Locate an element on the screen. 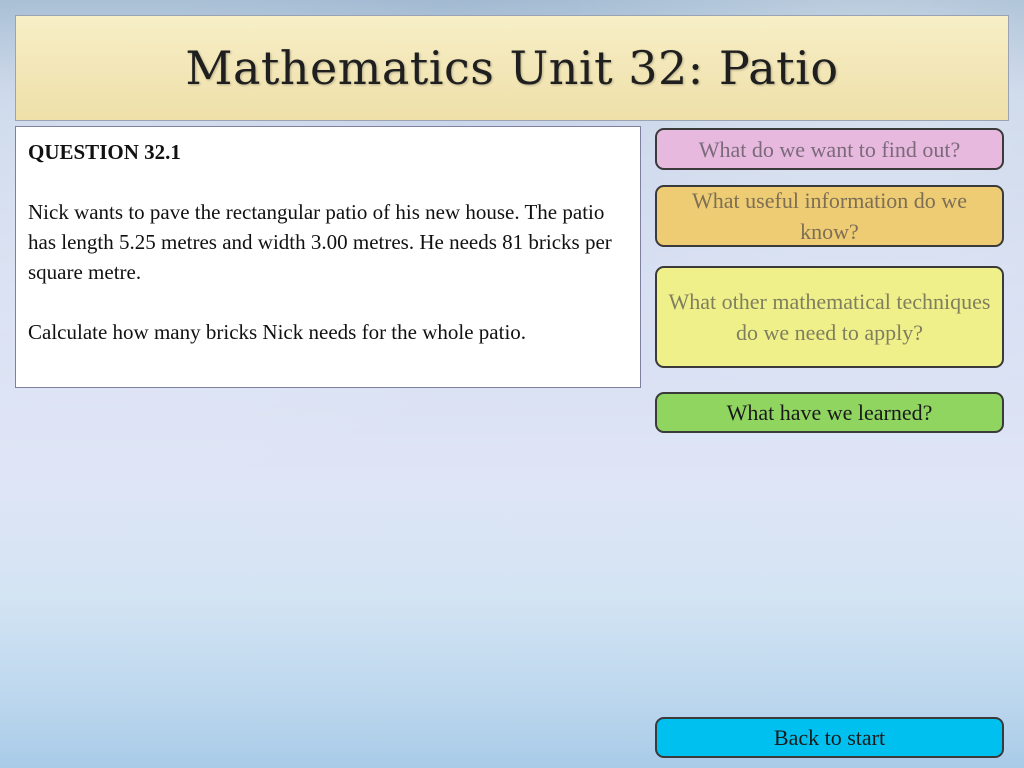 The height and width of the screenshot is (768, 1024). useful-information-button: What useful information do we know? is located at coordinates (829, 216).